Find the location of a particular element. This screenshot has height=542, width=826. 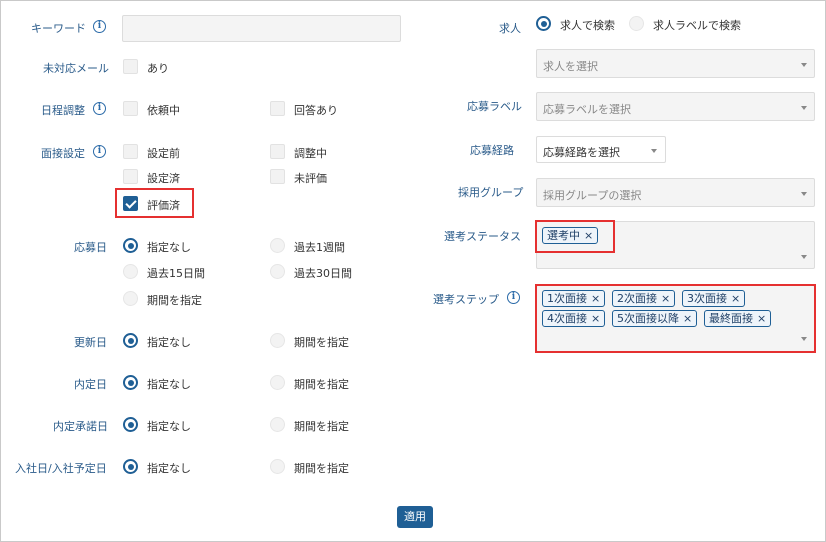

selection-step-label: 選考ステップ is located at coordinates (466, 299).